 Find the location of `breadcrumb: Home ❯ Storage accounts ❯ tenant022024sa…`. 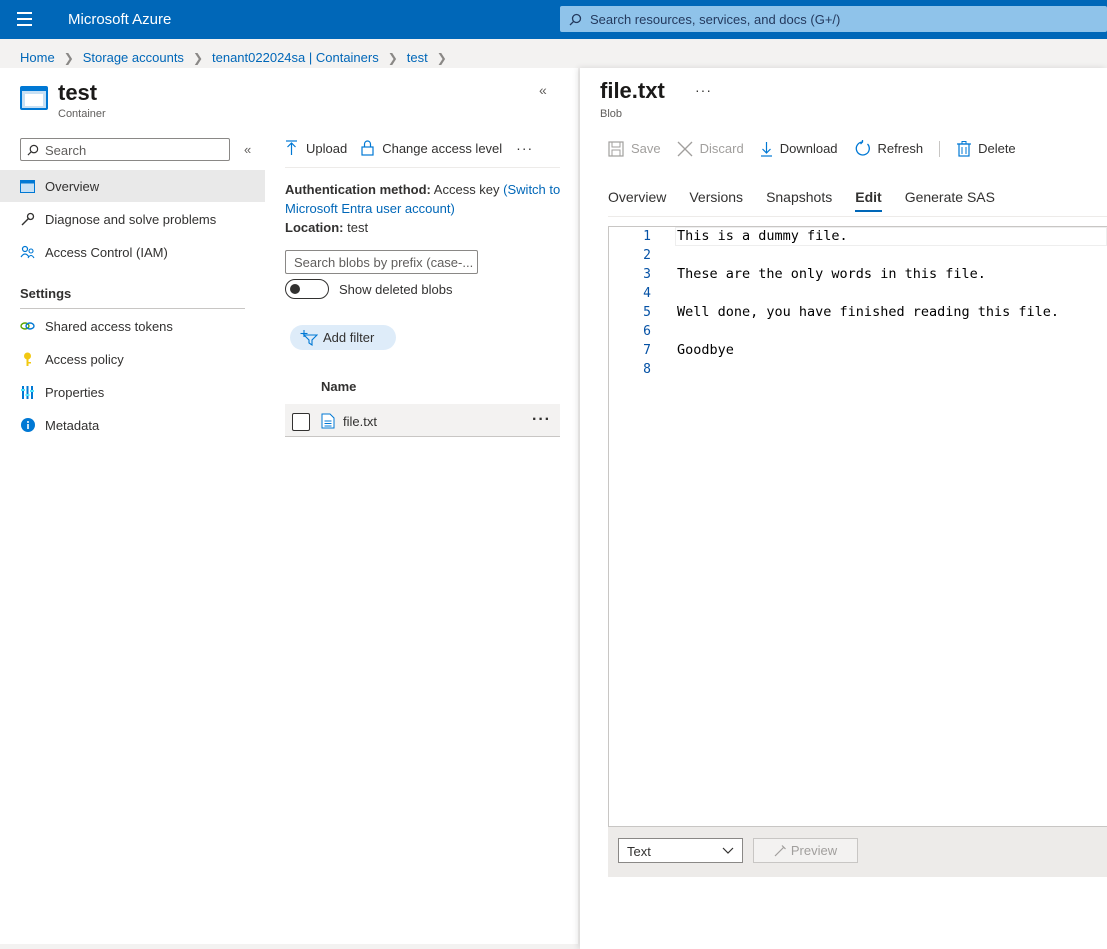

breadcrumb: Home ❯ Storage accounts ❯ tenant022024sa… is located at coordinates (238, 57).